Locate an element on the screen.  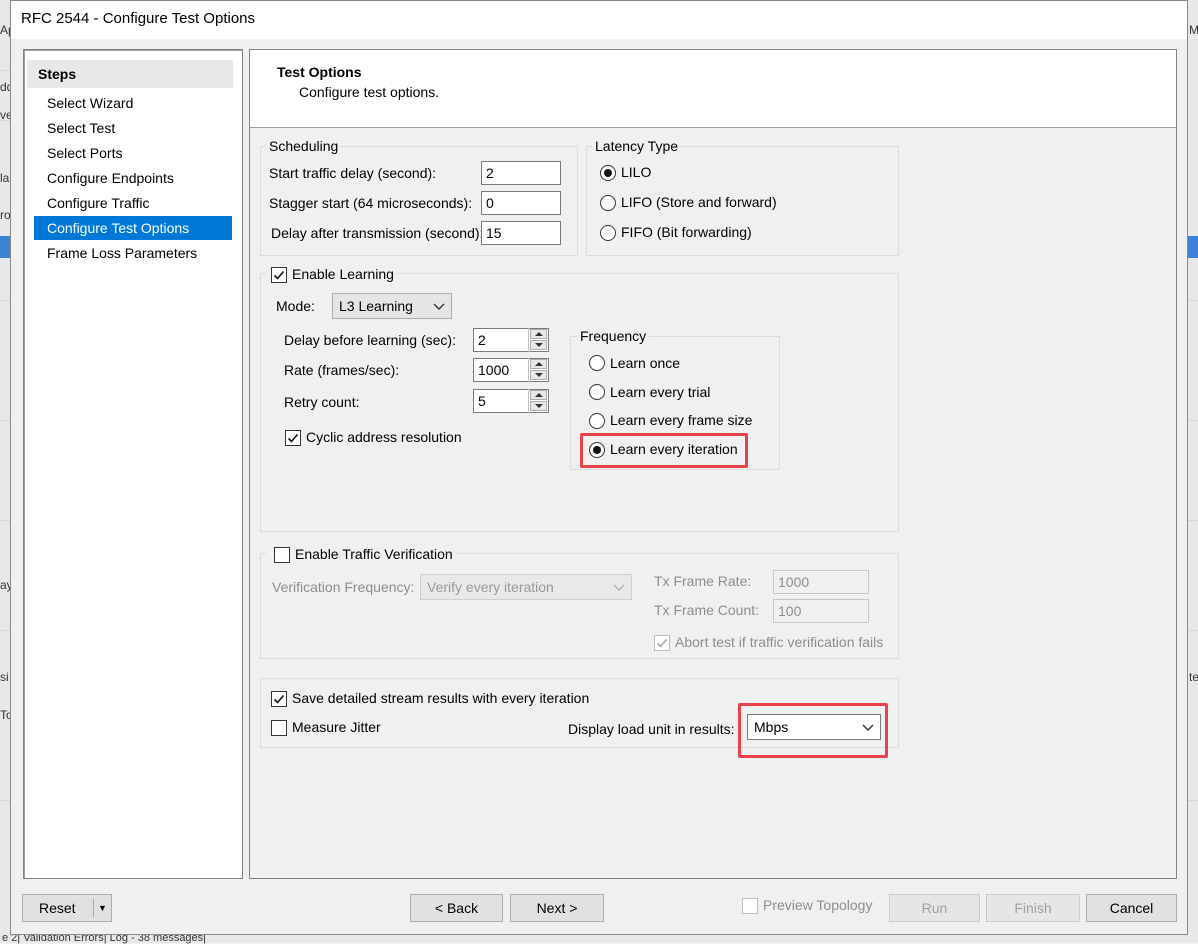
verification-frequency-dropdown: Verify every iteration is located at coordinates (526, 587).